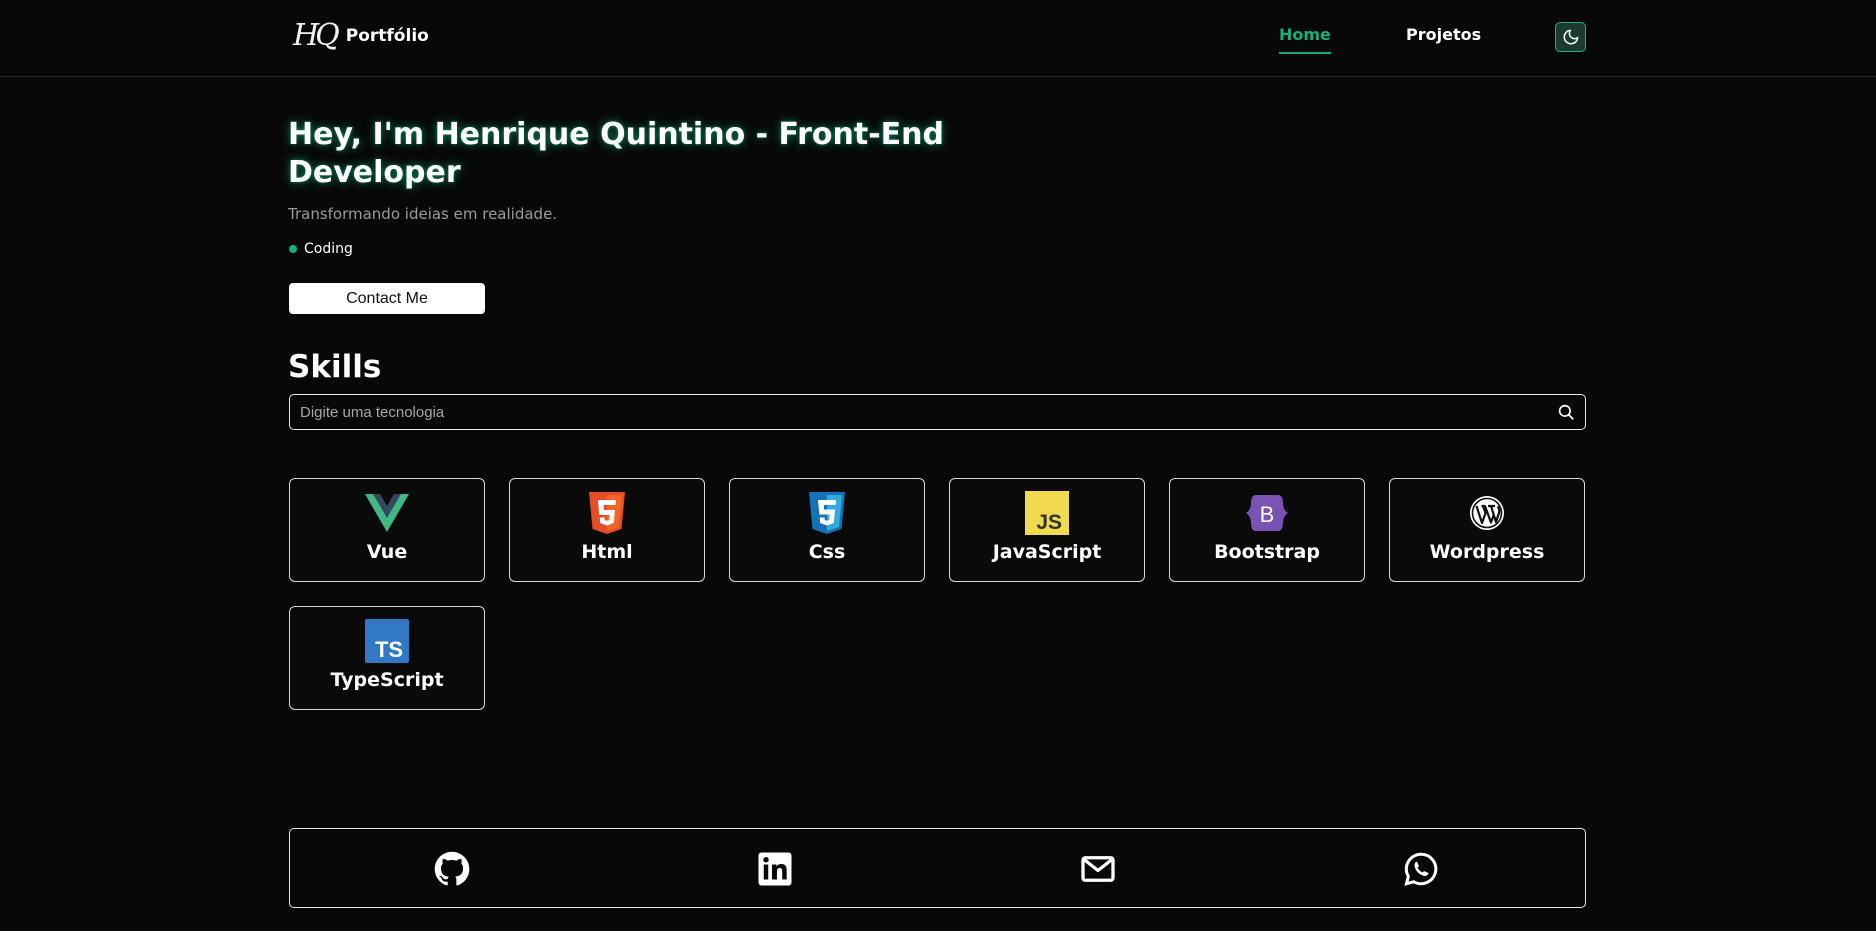 The width and height of the screenshot is (1876, 931). I want to click on html5-icon, so click(607, 513).